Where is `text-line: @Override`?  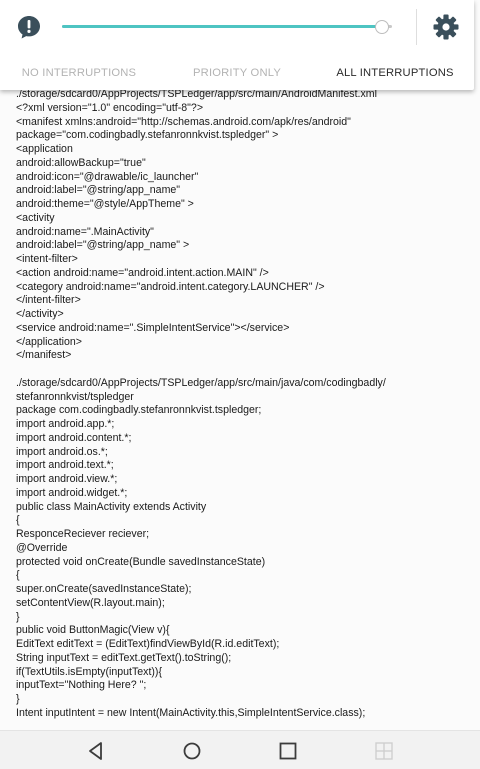
text-line: @Override is located at coordinates (42, 547).